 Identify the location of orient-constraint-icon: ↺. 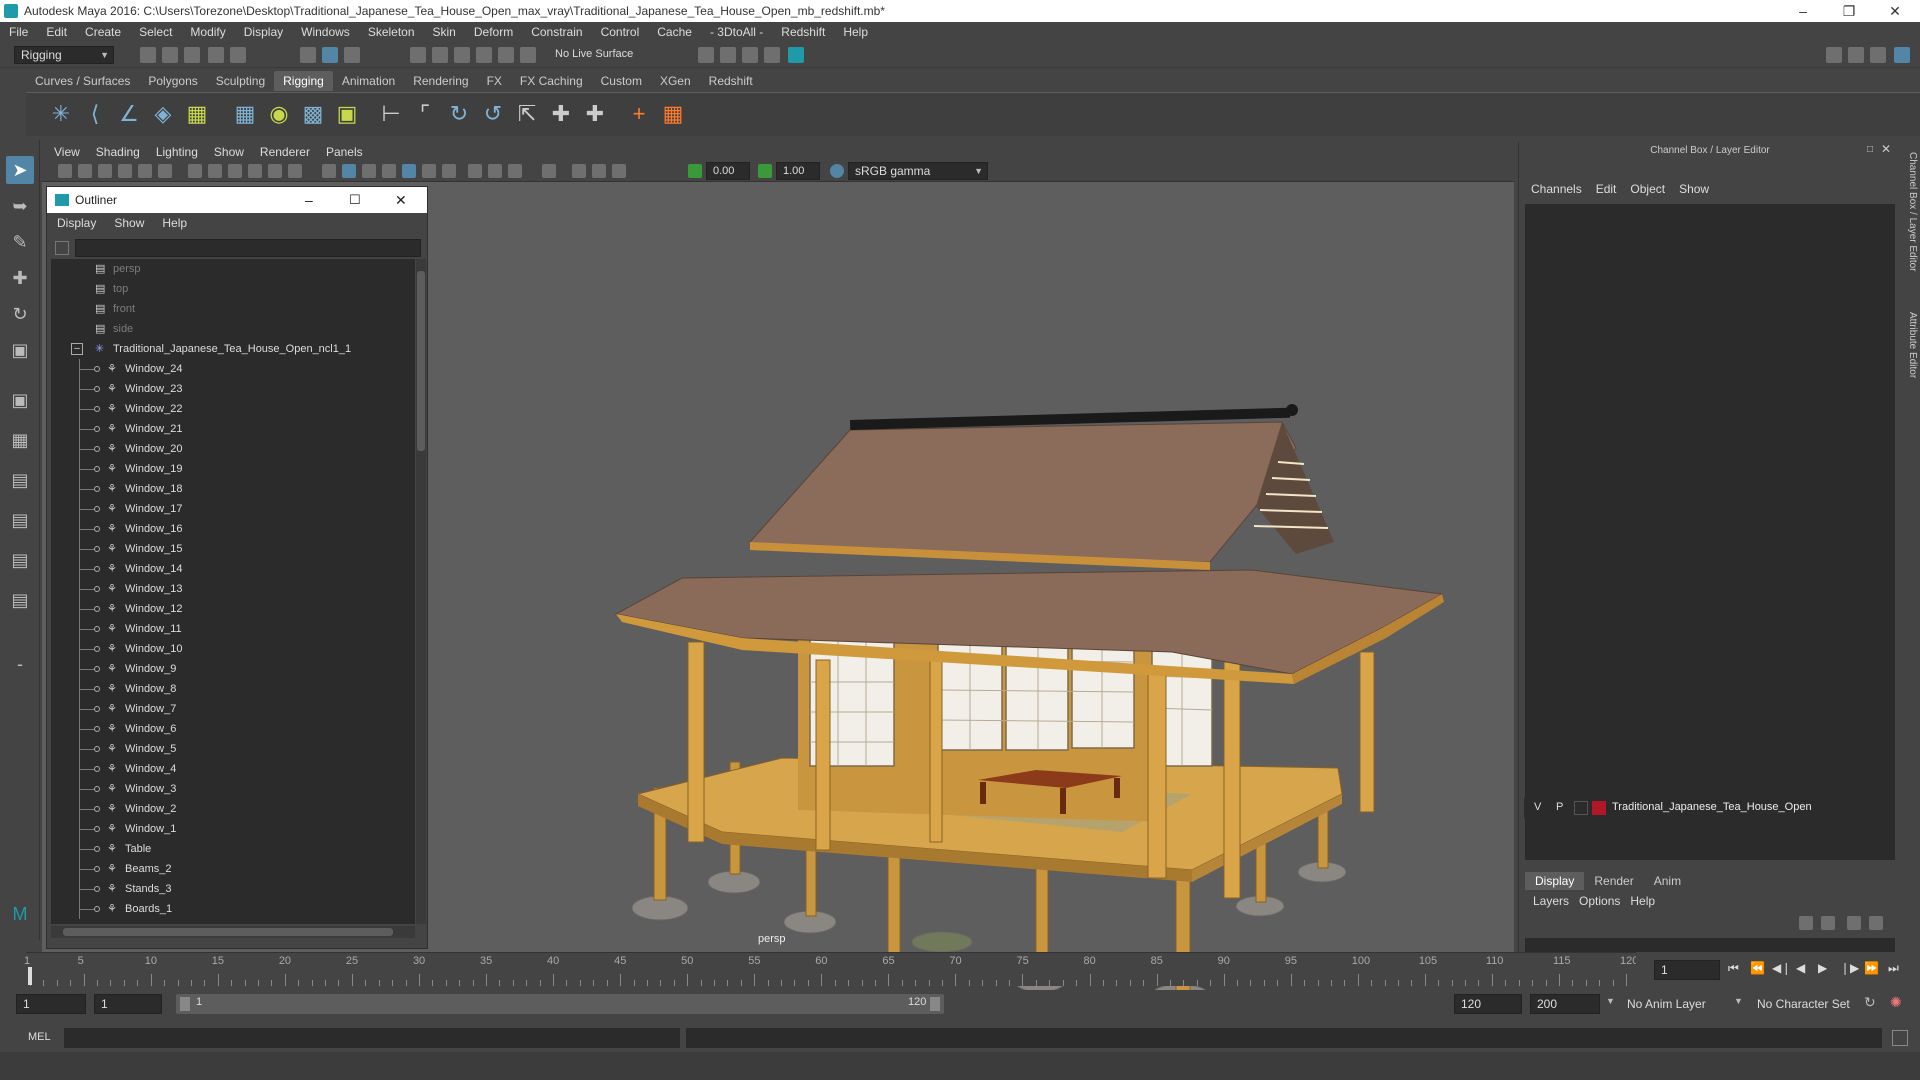
(493, 114).